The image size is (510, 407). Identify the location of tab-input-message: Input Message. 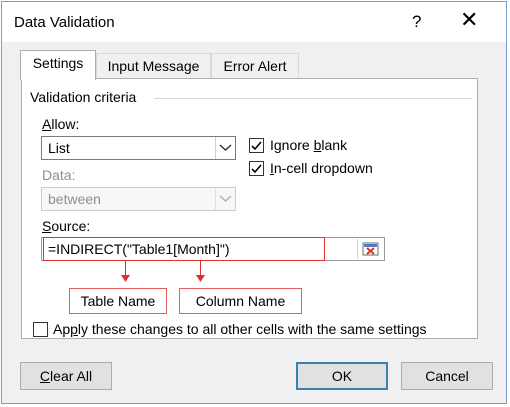
(153, 66).